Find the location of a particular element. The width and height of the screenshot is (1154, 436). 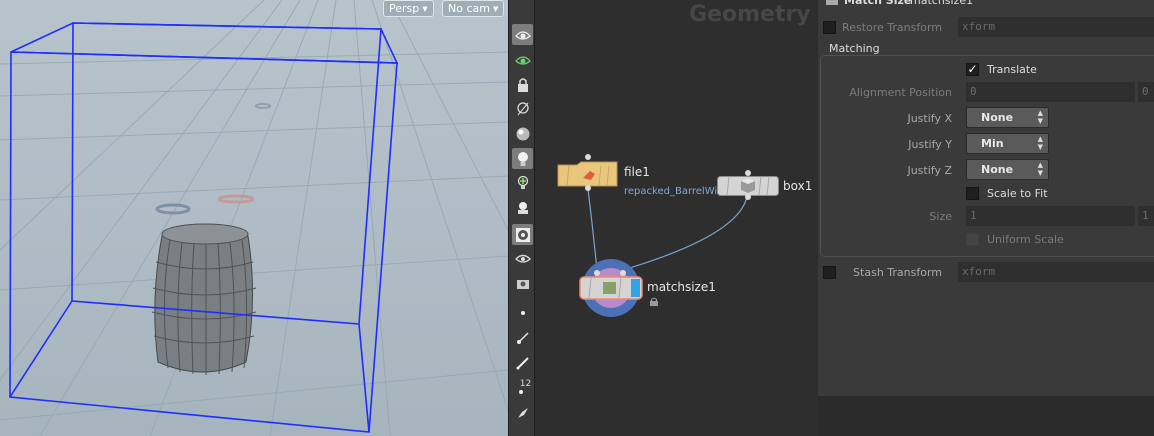

stash-transform-checkbox is located at coordinates (829, 272).